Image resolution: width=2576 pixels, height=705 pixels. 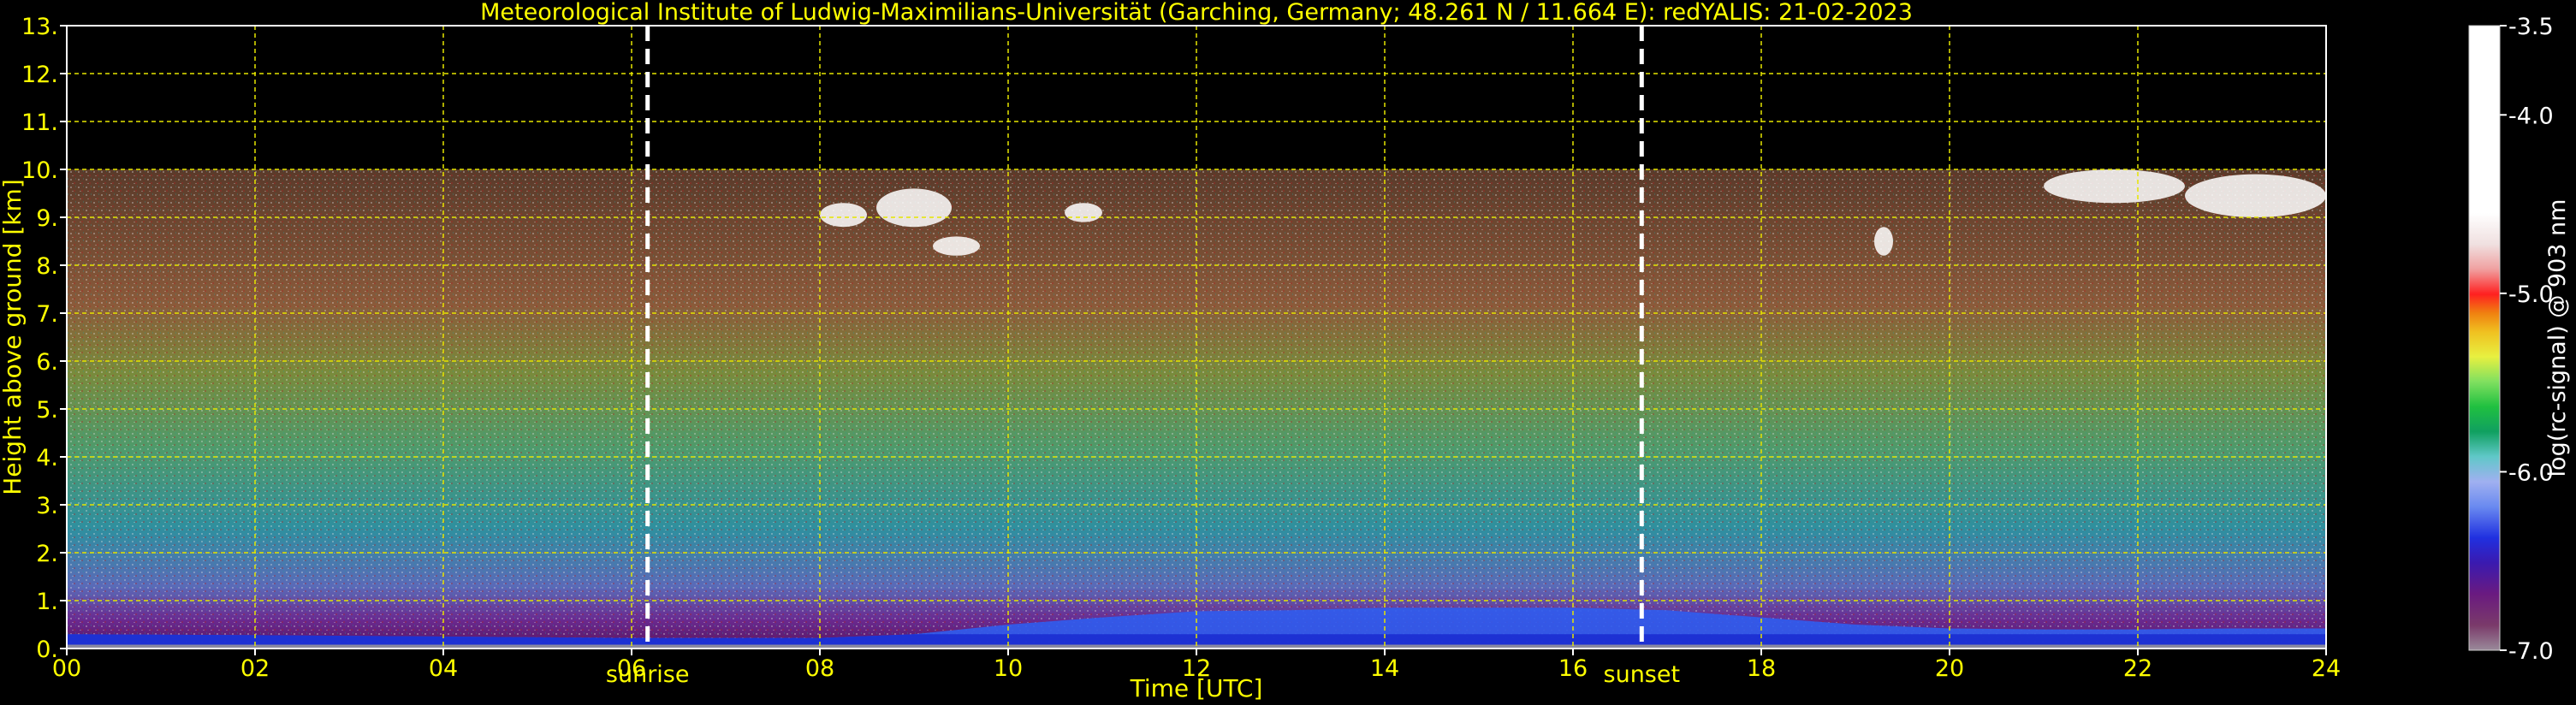 I want to click on y-tick-label: 8., so click(x=47, y=266).